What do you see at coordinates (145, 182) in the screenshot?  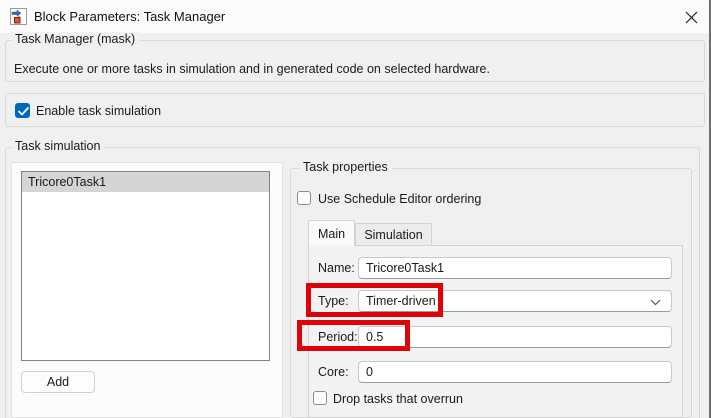 I see `list-item: Tricore0Task1` at bounding box center [145, 182].